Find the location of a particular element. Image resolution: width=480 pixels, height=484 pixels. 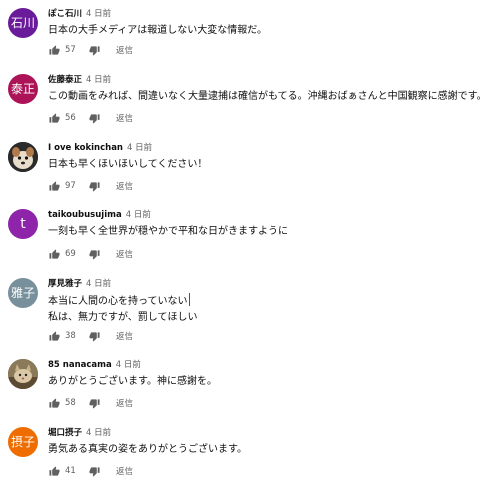

comment-header: 85 nanacama 4 日前 is located at coordinates (94, 365).